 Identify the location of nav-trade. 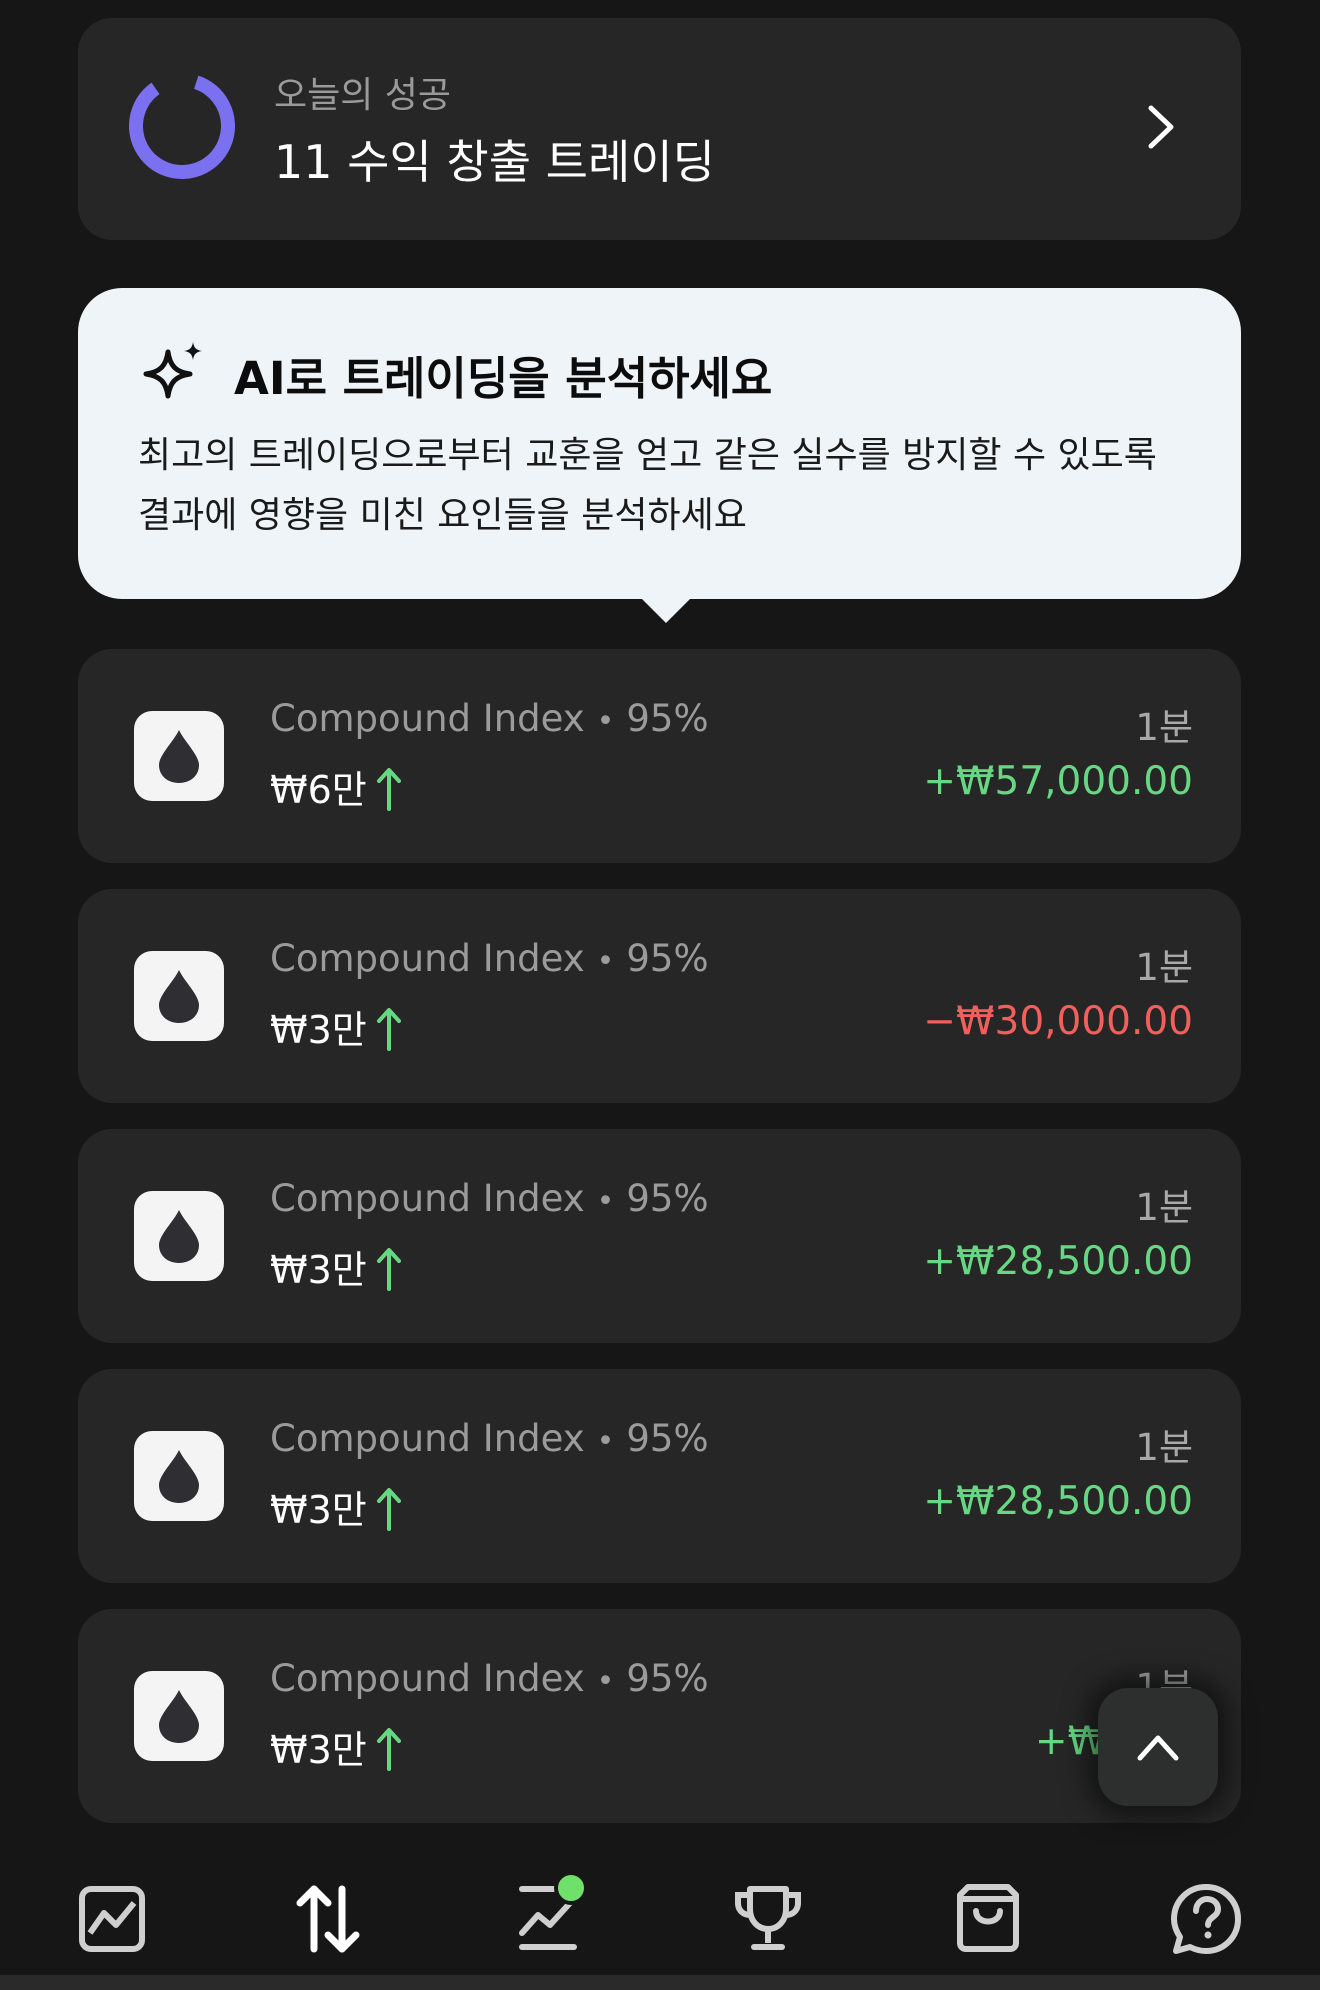
(328, 1919).